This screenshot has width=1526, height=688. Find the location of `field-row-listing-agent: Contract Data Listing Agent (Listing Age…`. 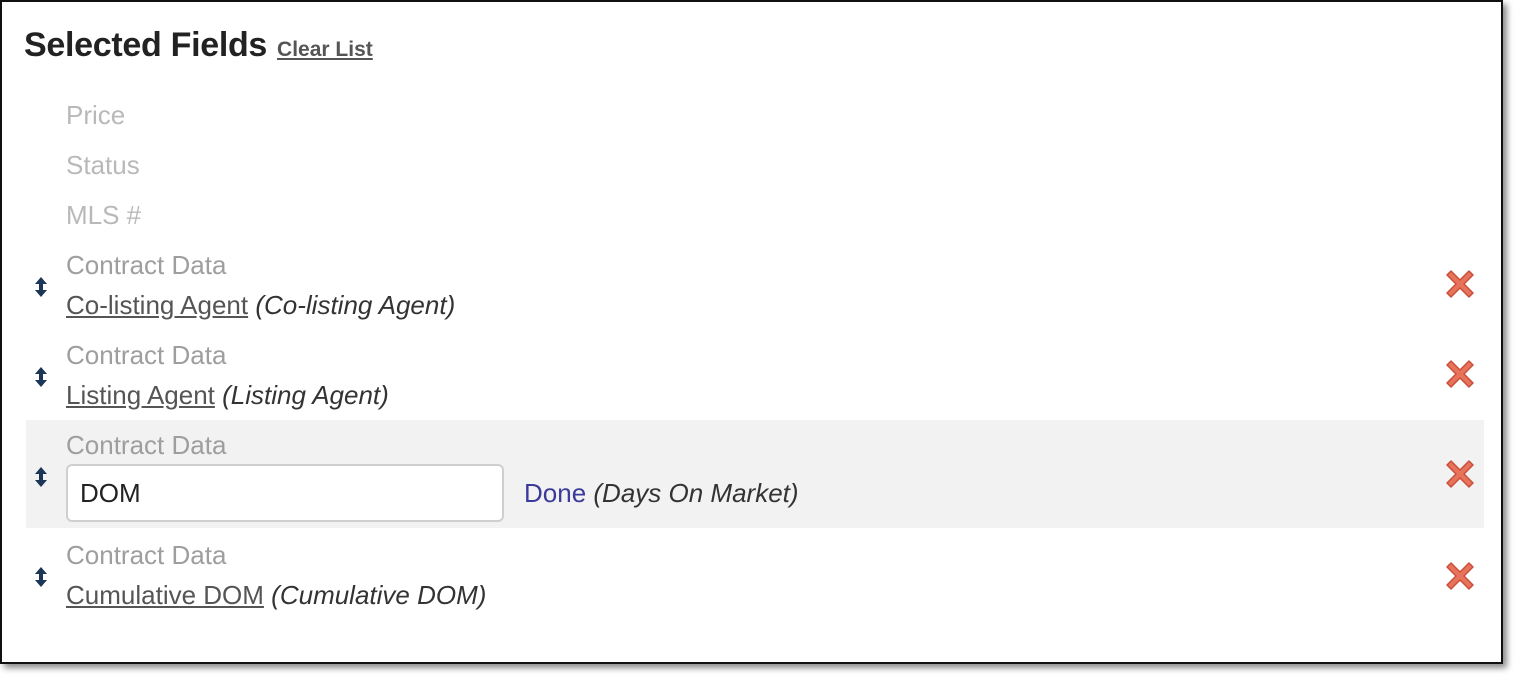

field-row-listing-agent: Contract Data Listing Agent (Listing Age… is located at coordinates (755, 382).